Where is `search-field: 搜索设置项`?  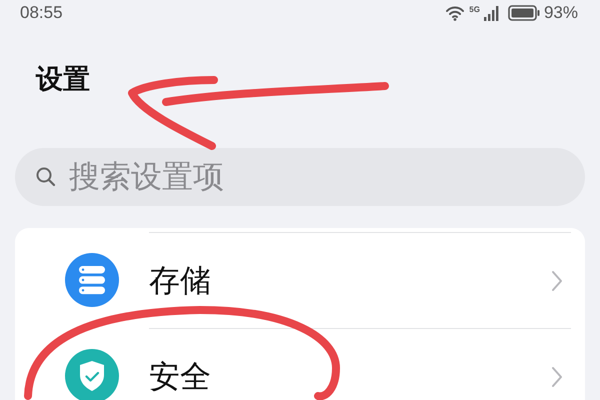 search-field: 搜索设置项 is located at coordinates (300, 177).